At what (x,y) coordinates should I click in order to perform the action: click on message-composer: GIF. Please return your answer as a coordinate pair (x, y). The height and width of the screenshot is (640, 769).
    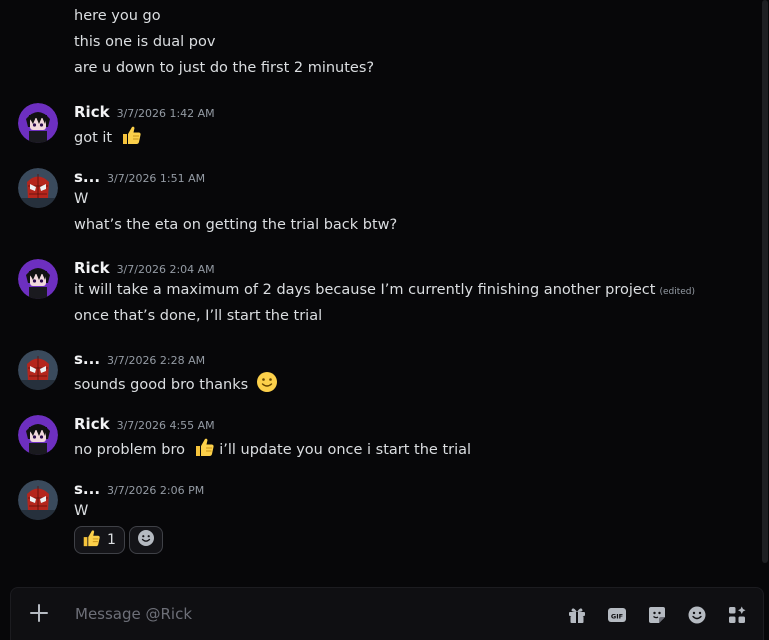
    Looking at the image, I should click on (387, 613).